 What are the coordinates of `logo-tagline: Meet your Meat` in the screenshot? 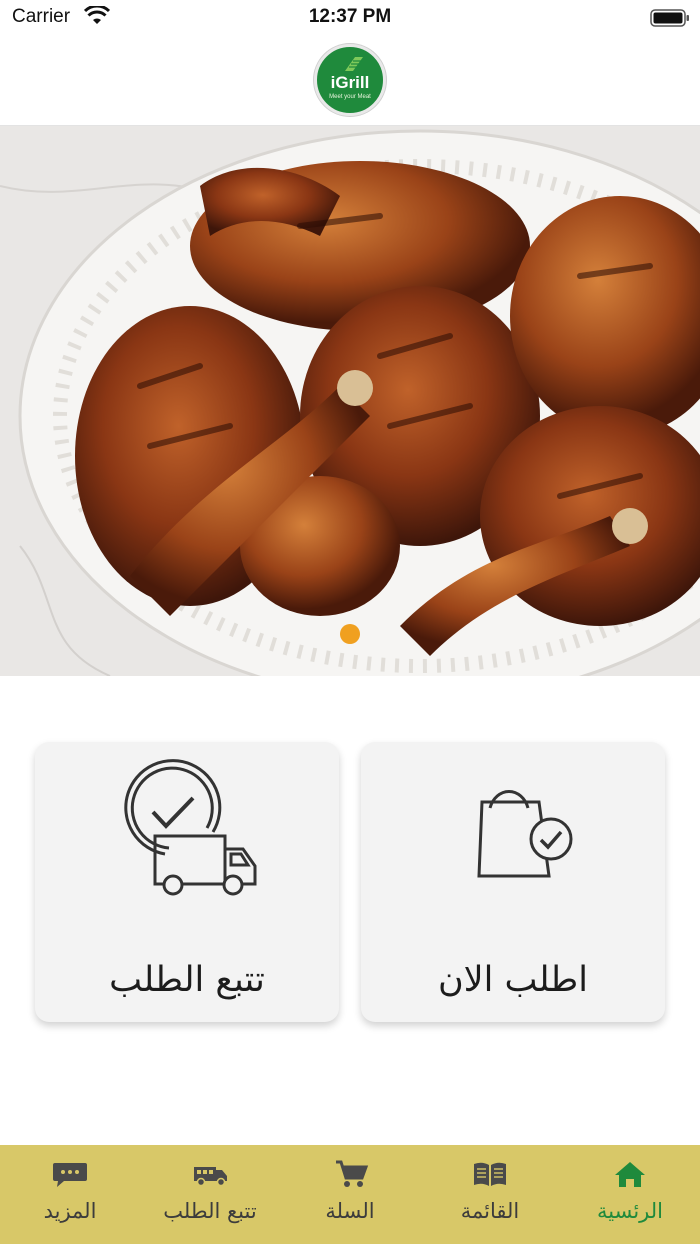 It's located at (350, 97).